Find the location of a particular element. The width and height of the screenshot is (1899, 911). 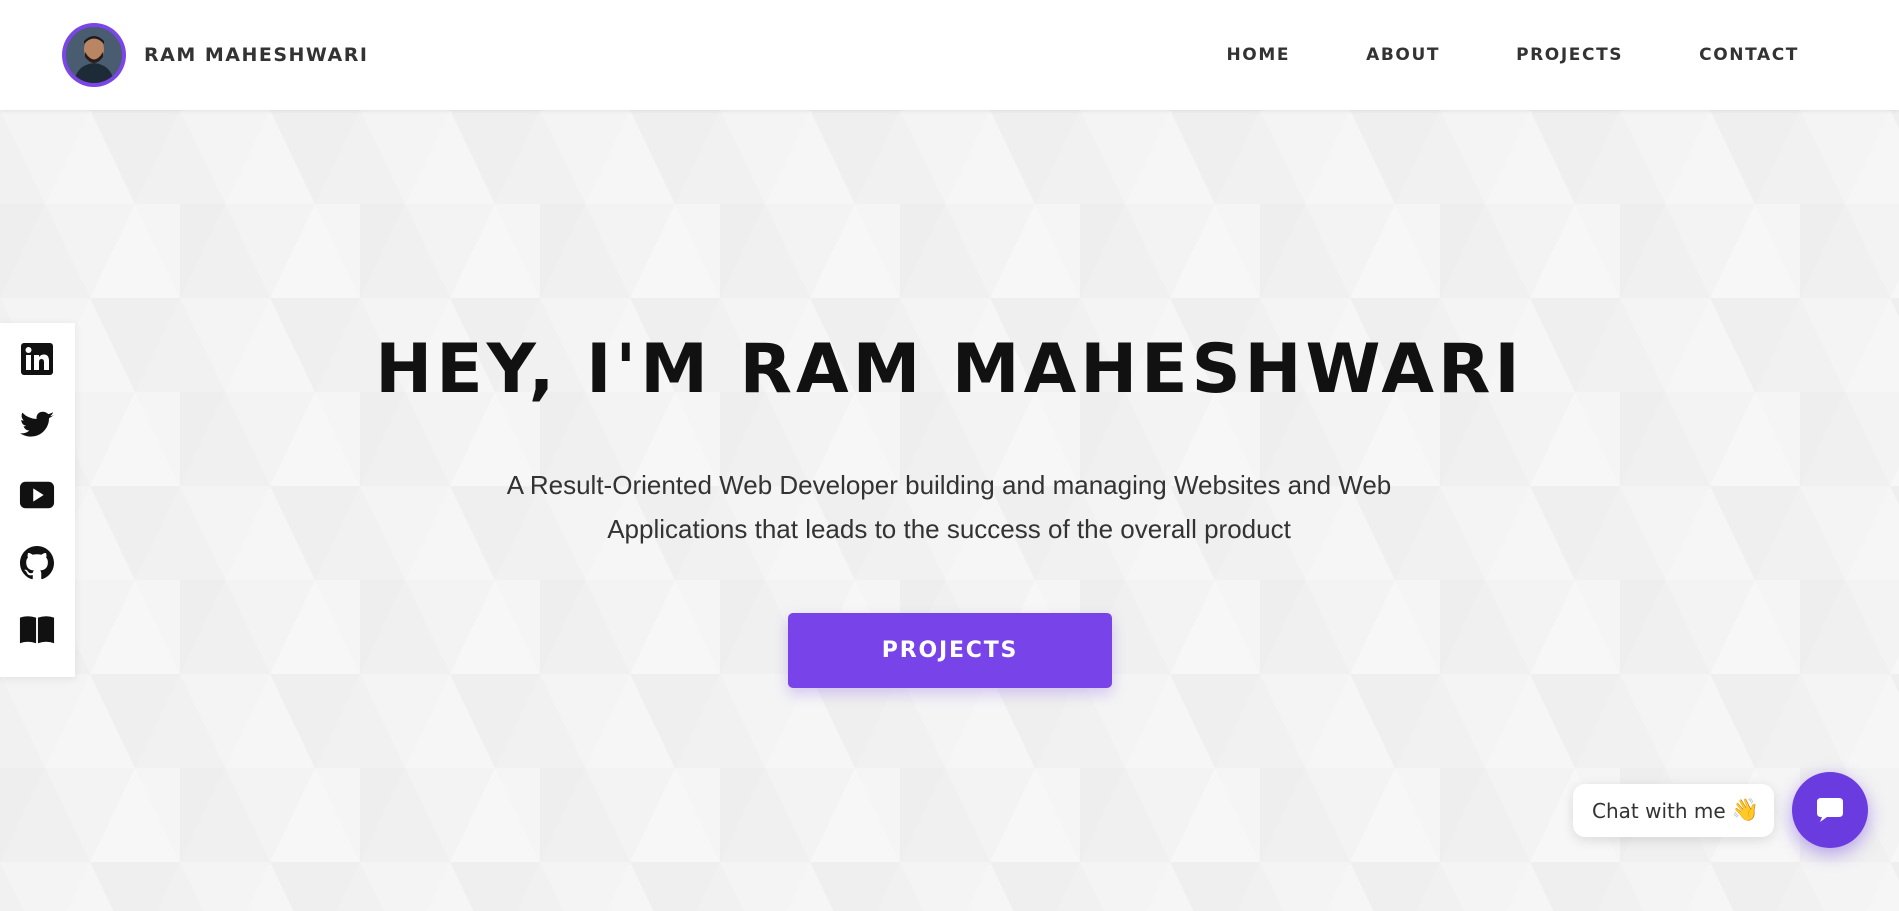

chat-prompt-text: Chat with me is located at coordinates (1659, 810).